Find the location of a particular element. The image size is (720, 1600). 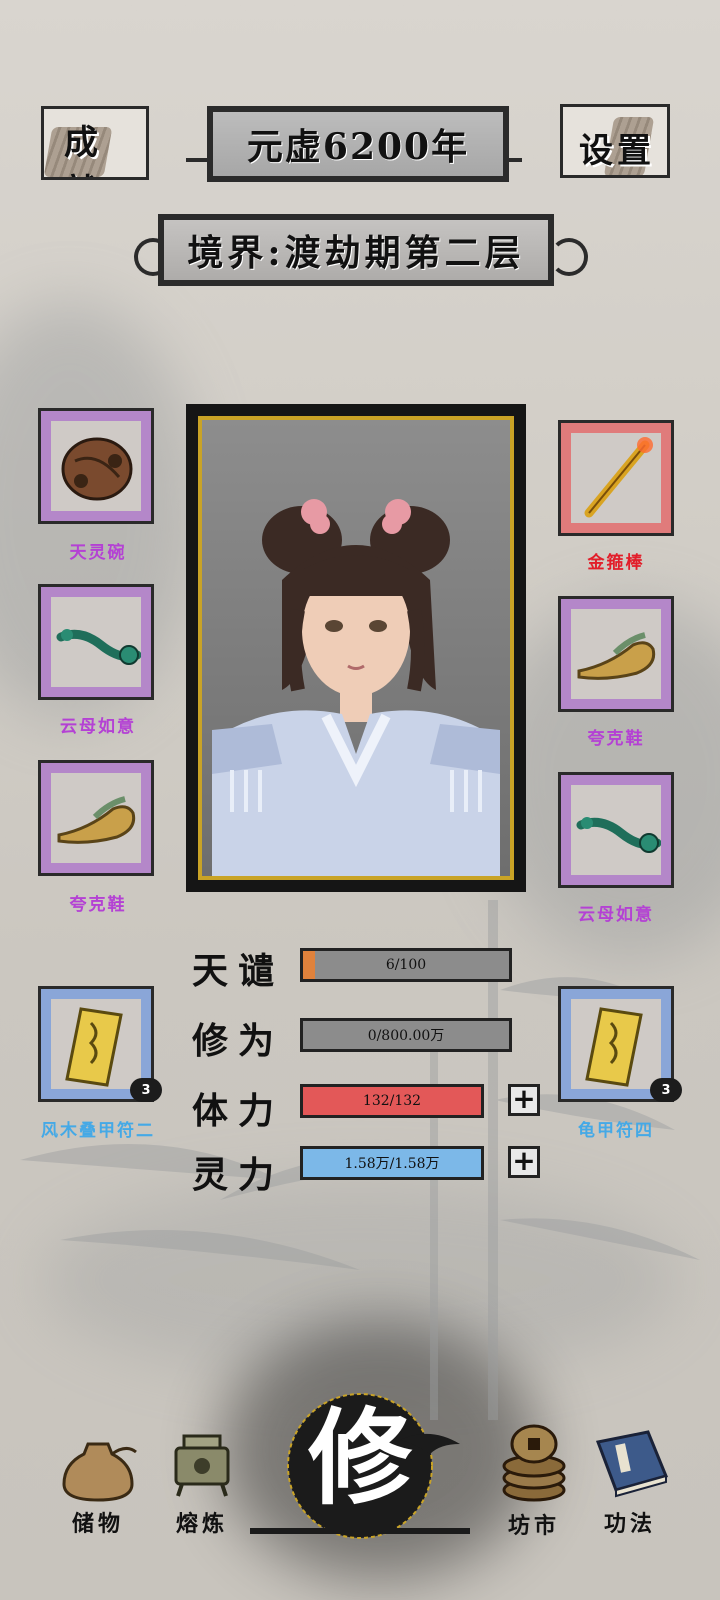

character-portrait-frame is located at coordinates (356, 648).